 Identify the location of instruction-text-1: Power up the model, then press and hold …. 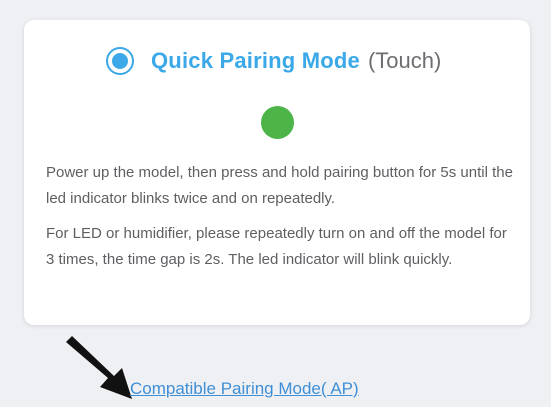
(279, 185).